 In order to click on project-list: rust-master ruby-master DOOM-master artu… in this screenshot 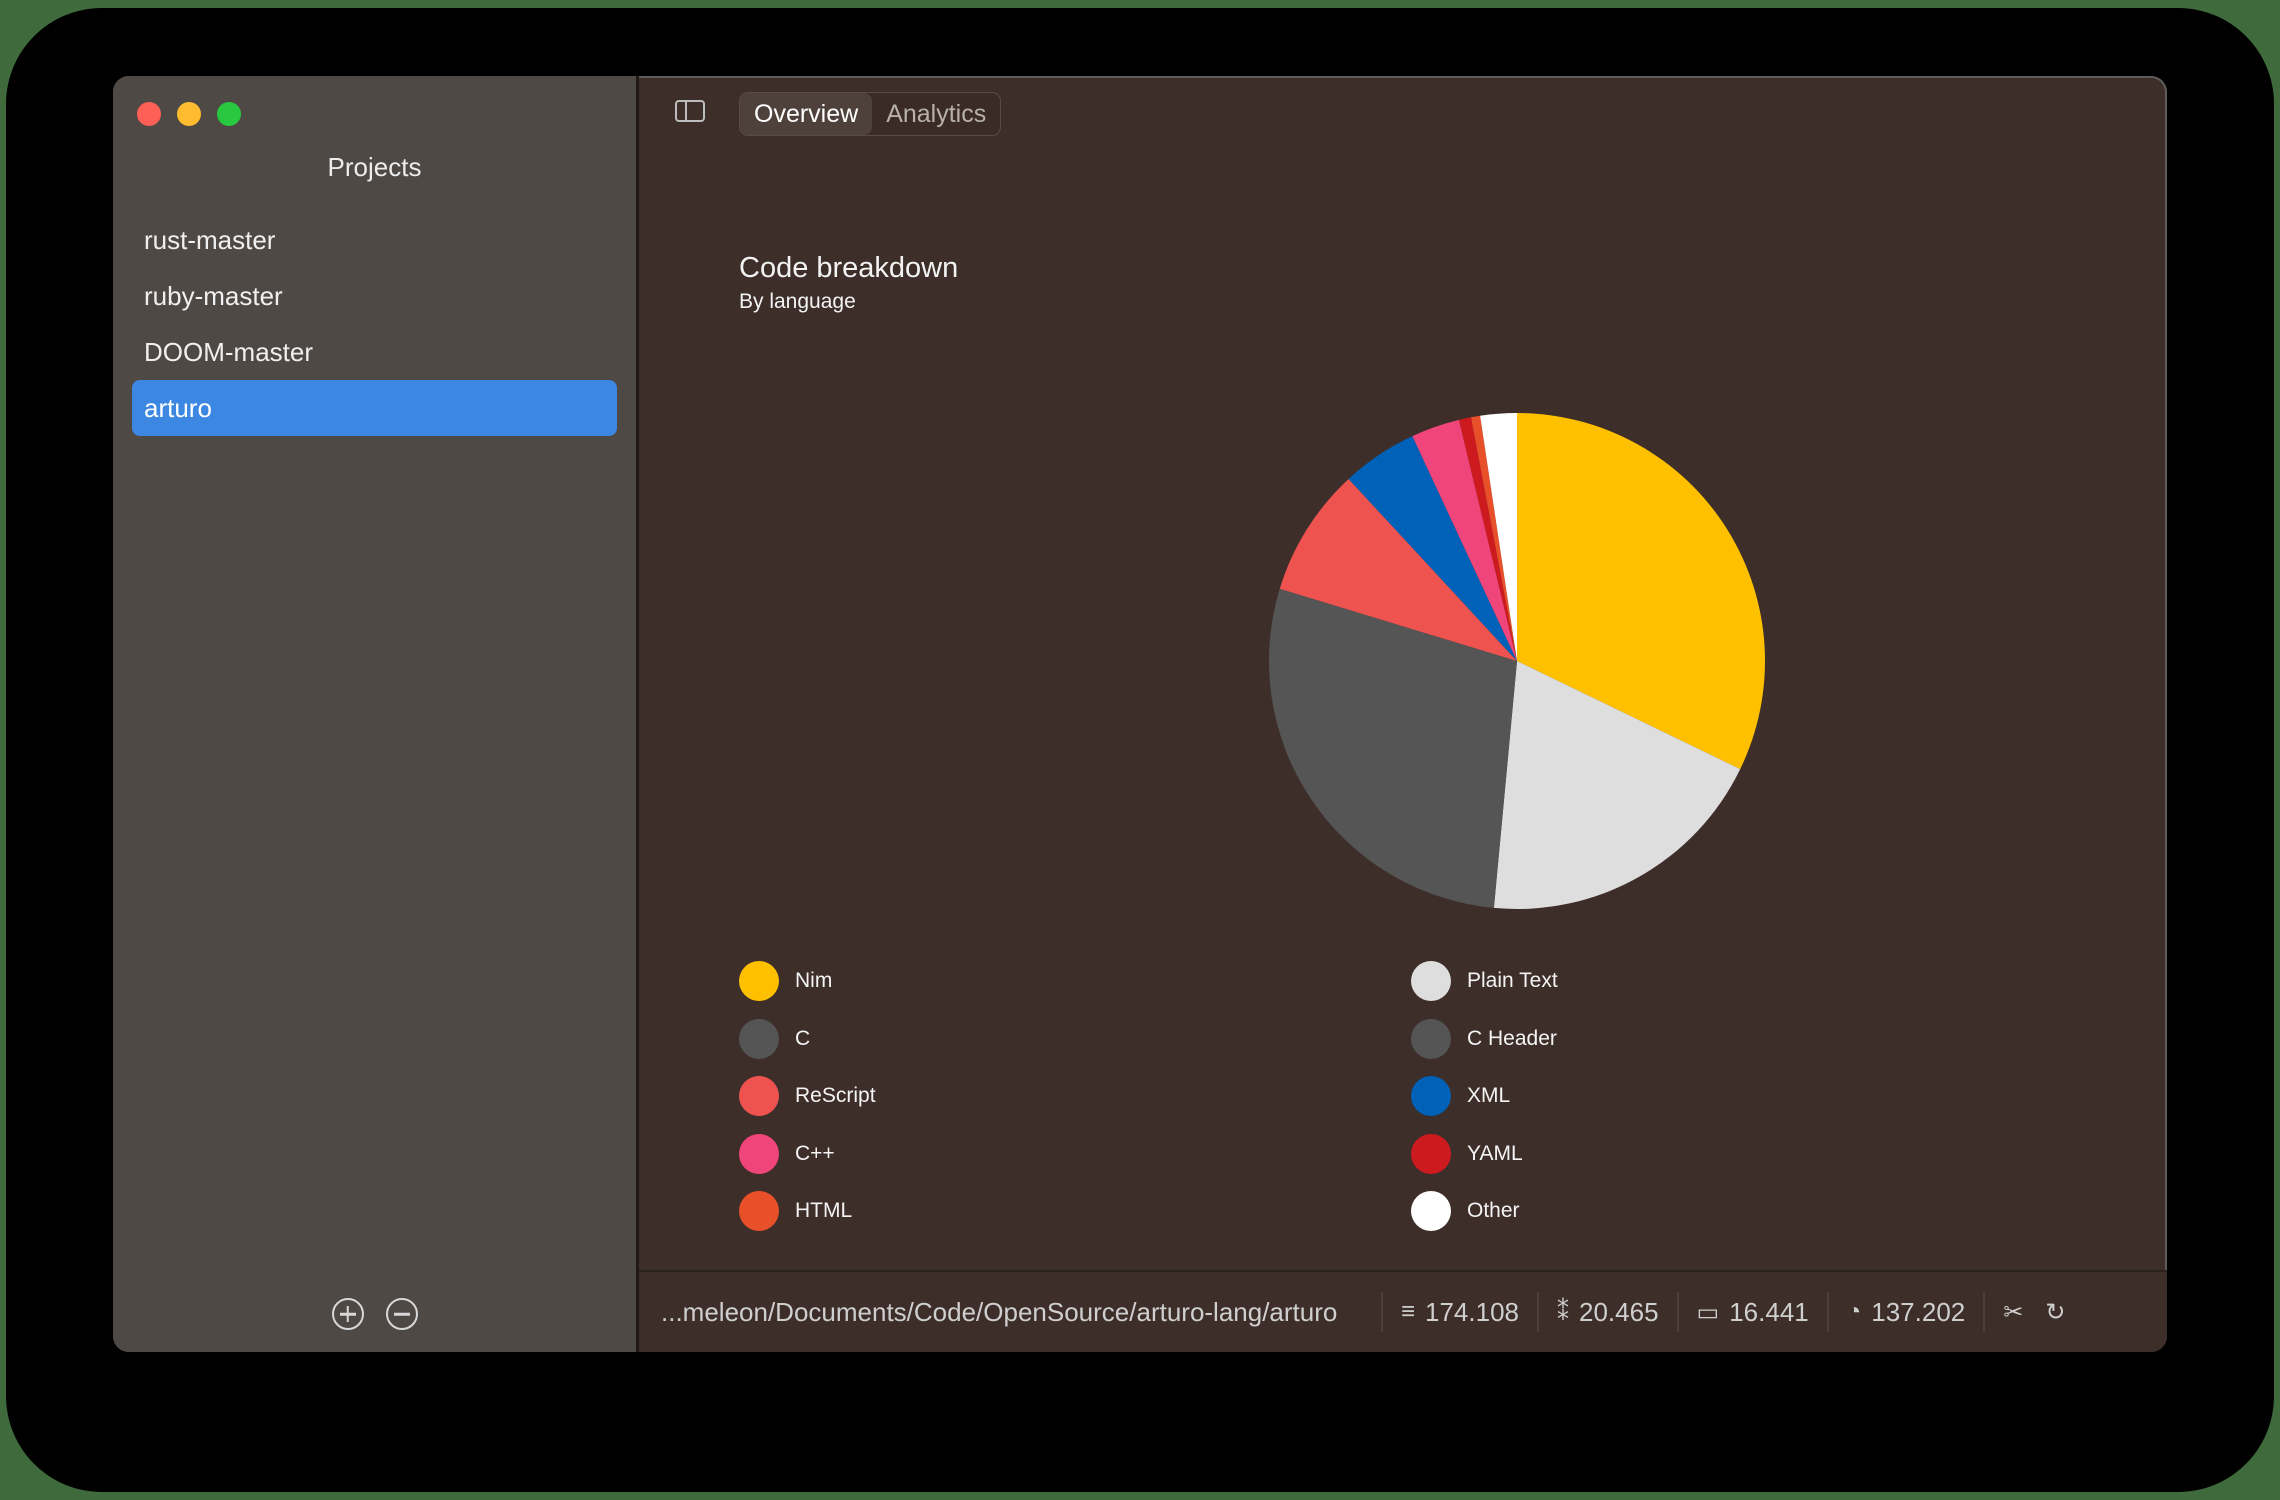, I will do `click(374, 324)`.